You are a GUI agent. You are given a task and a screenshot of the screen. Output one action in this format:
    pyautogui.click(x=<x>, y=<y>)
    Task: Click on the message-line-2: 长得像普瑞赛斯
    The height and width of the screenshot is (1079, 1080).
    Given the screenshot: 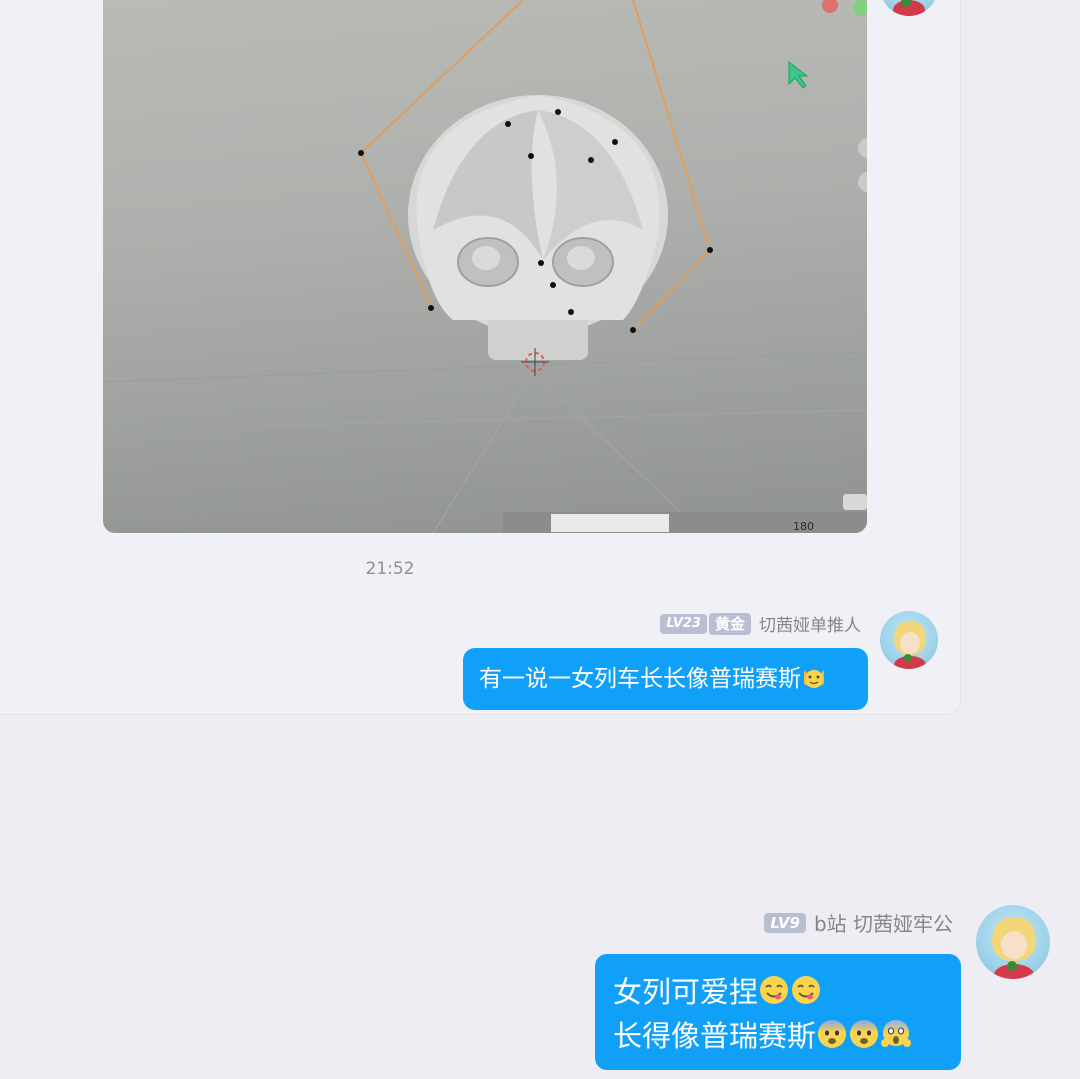 What is the action you would take?
    pyautogui.click(x=778, y=1038)
    